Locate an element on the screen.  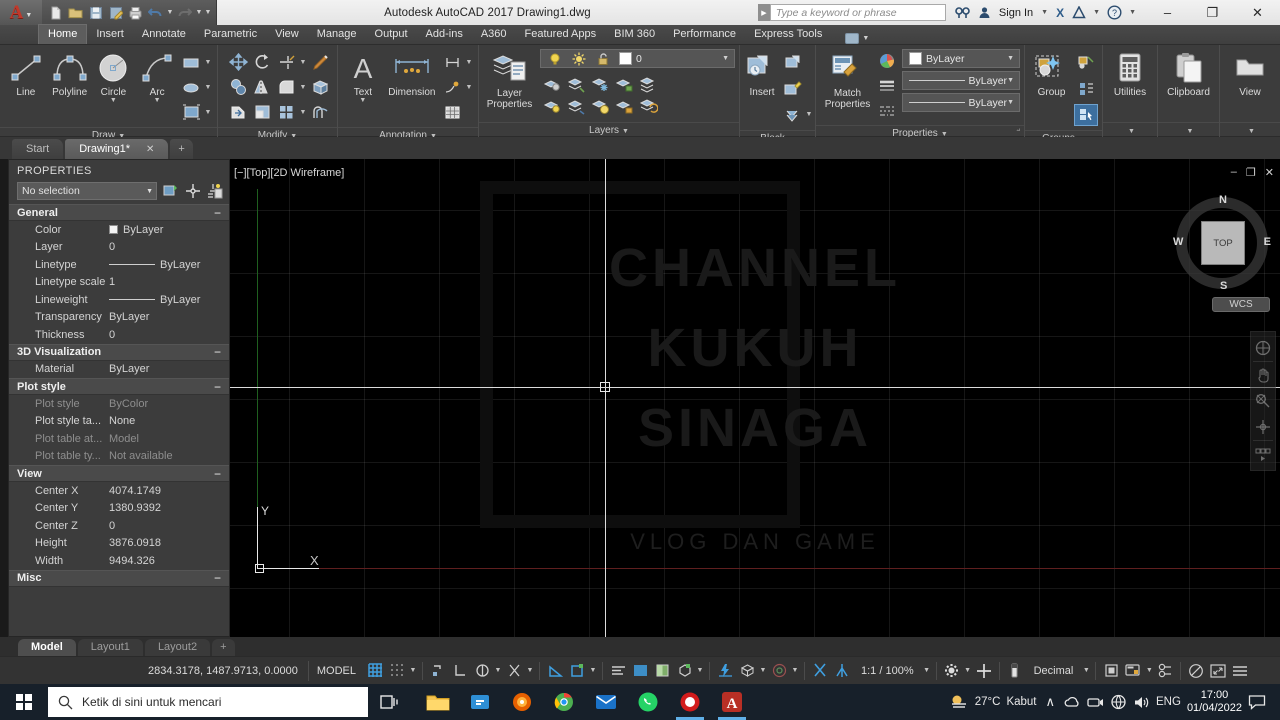
customization-icon is located at coordinates (1240, 671).